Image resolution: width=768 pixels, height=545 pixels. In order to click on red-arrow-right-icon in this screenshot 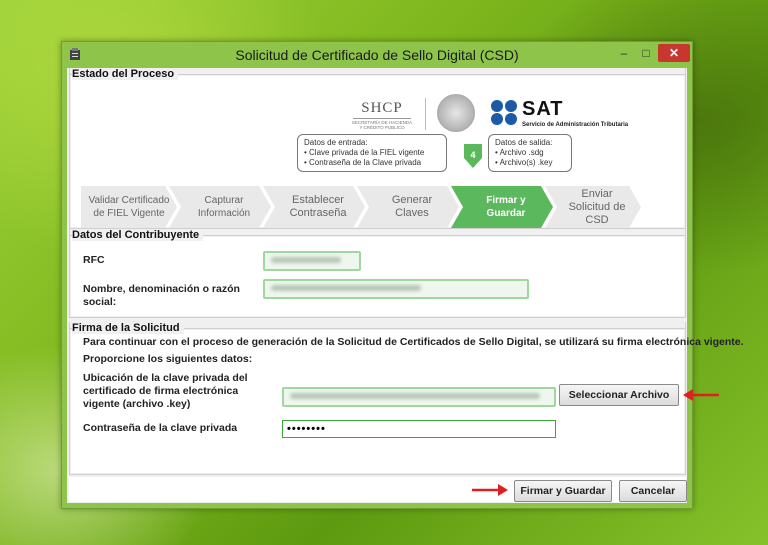, I will do `click(490, 490)`.